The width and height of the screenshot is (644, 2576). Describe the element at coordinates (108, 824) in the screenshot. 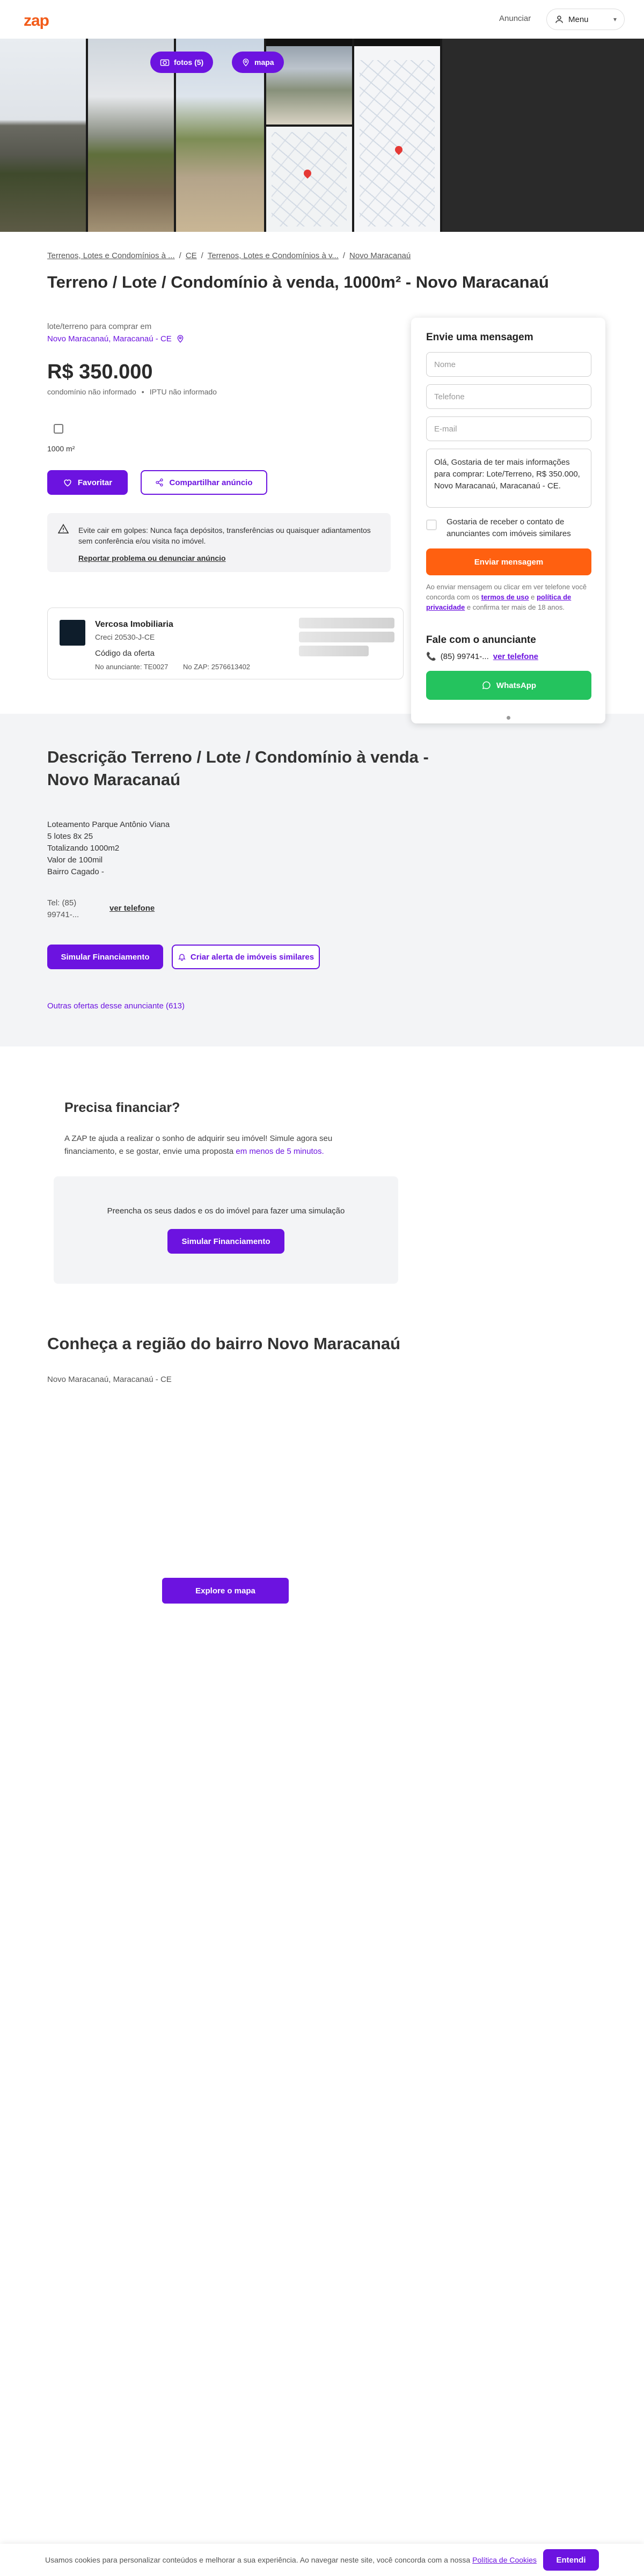

I see `description-line: Loteamento Parque Antônio Viana` at that location.